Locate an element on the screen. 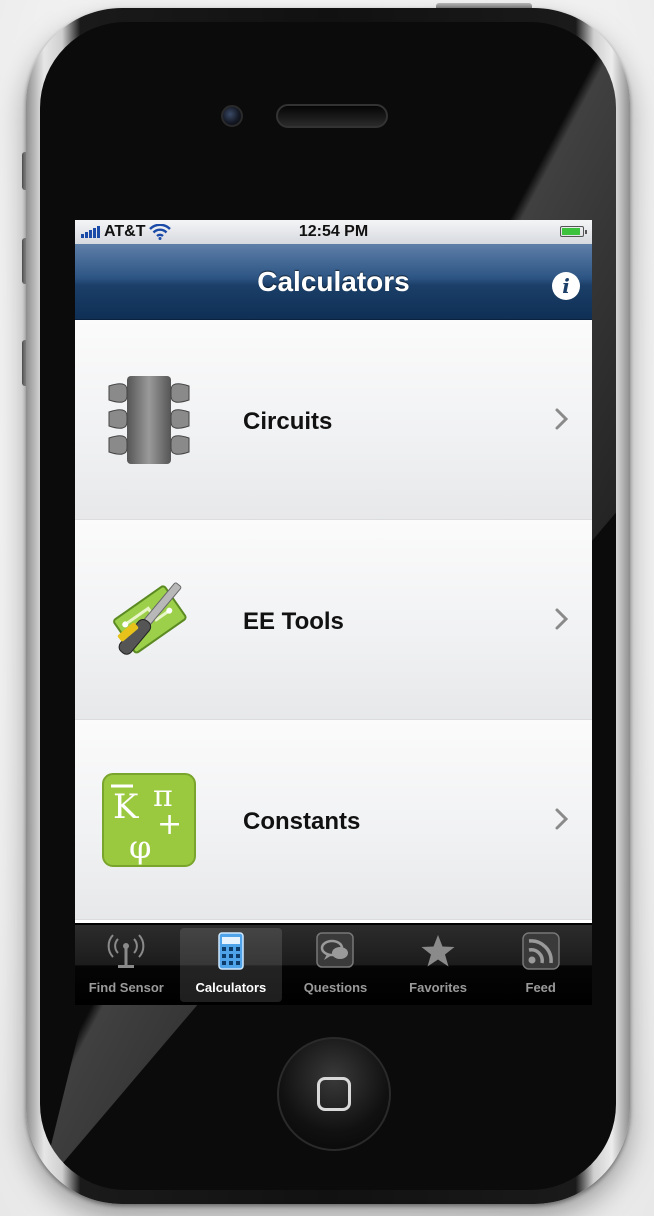 This screenshot has height=1216, width=654. status-bar: AT&T 12:54 PM is located at coordinates (333, 232).